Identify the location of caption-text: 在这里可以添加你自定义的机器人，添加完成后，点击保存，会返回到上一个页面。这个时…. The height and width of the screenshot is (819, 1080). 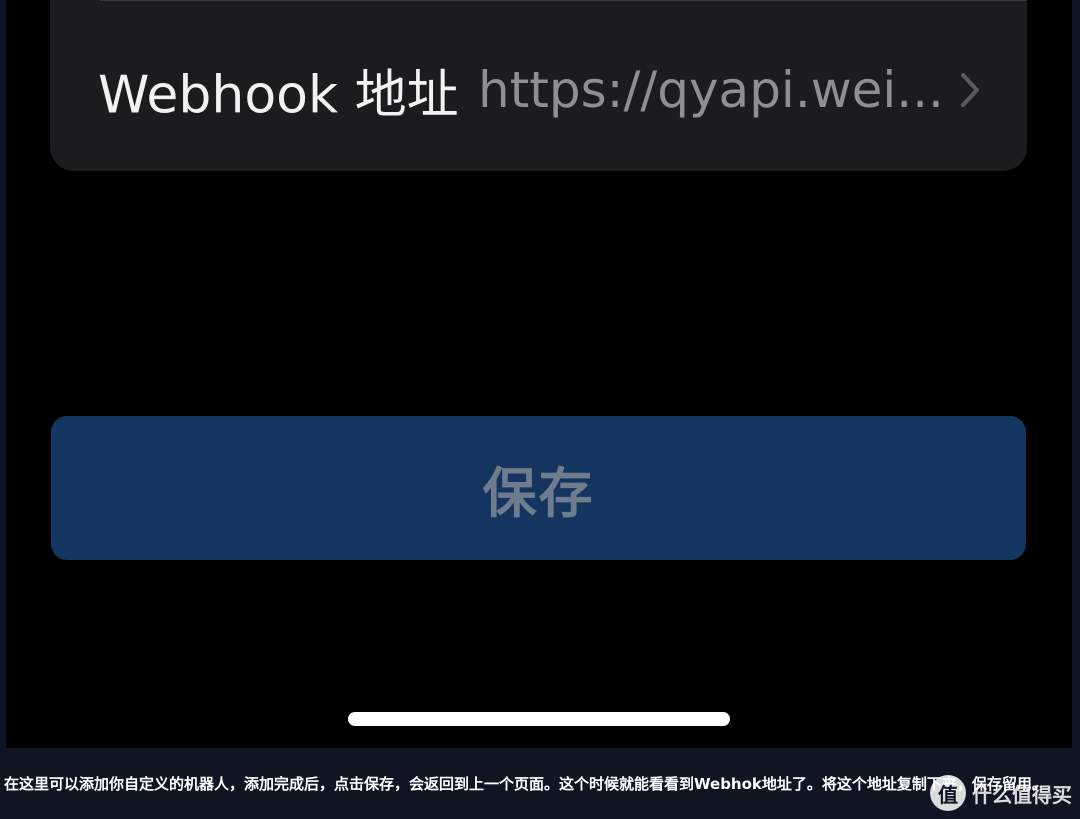
(525, 784).